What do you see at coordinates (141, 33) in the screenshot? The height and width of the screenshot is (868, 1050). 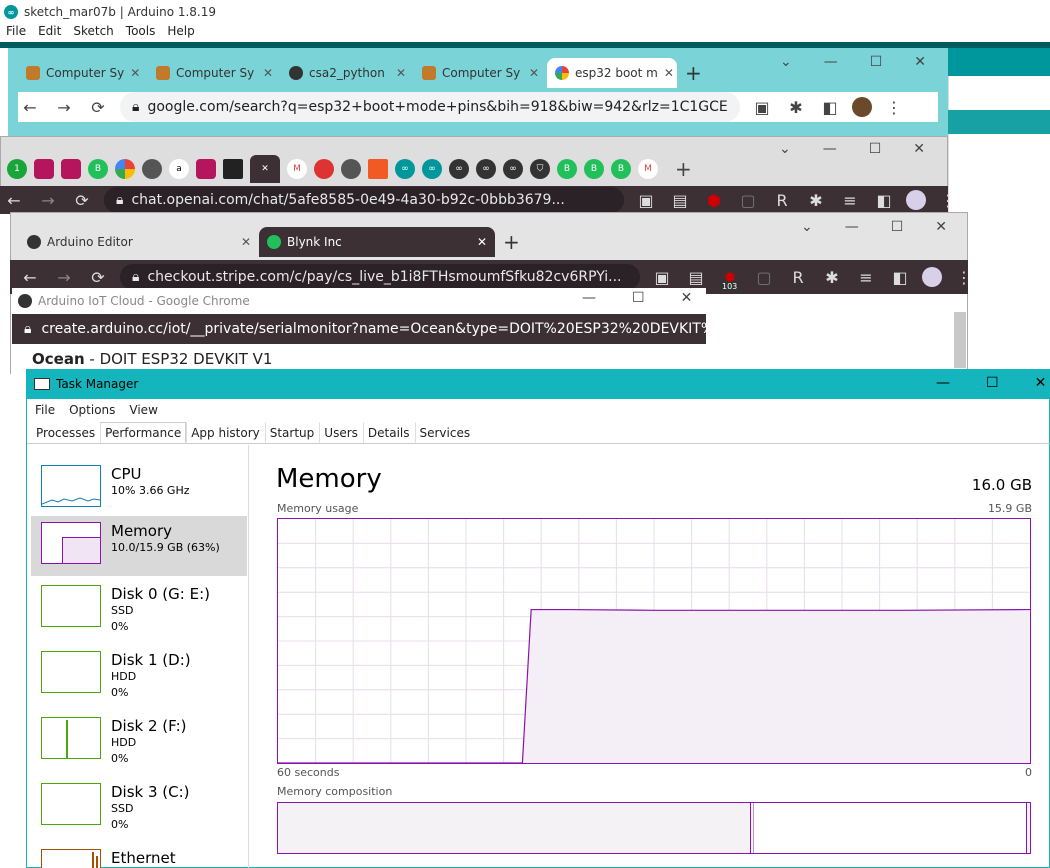 I see `arduino-menu-tools: Tools` at bounding box center [141, 33].